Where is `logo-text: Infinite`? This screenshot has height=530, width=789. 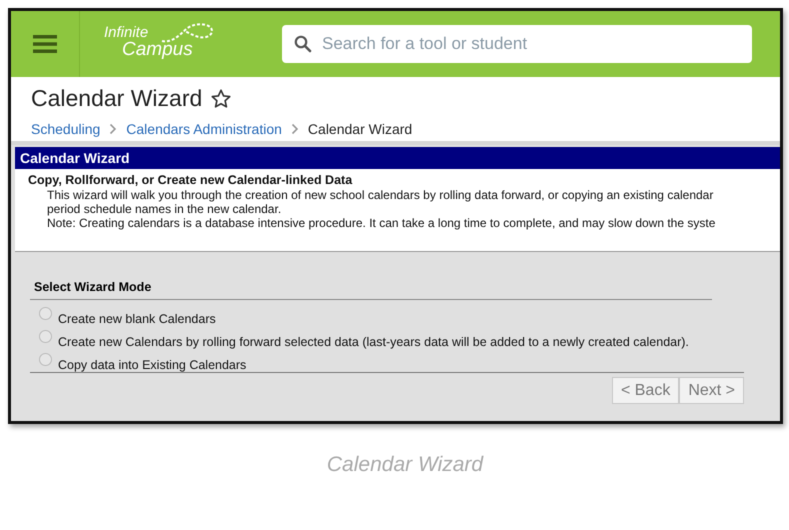
logo-text: Infinite is located at coordinates (127, 32).